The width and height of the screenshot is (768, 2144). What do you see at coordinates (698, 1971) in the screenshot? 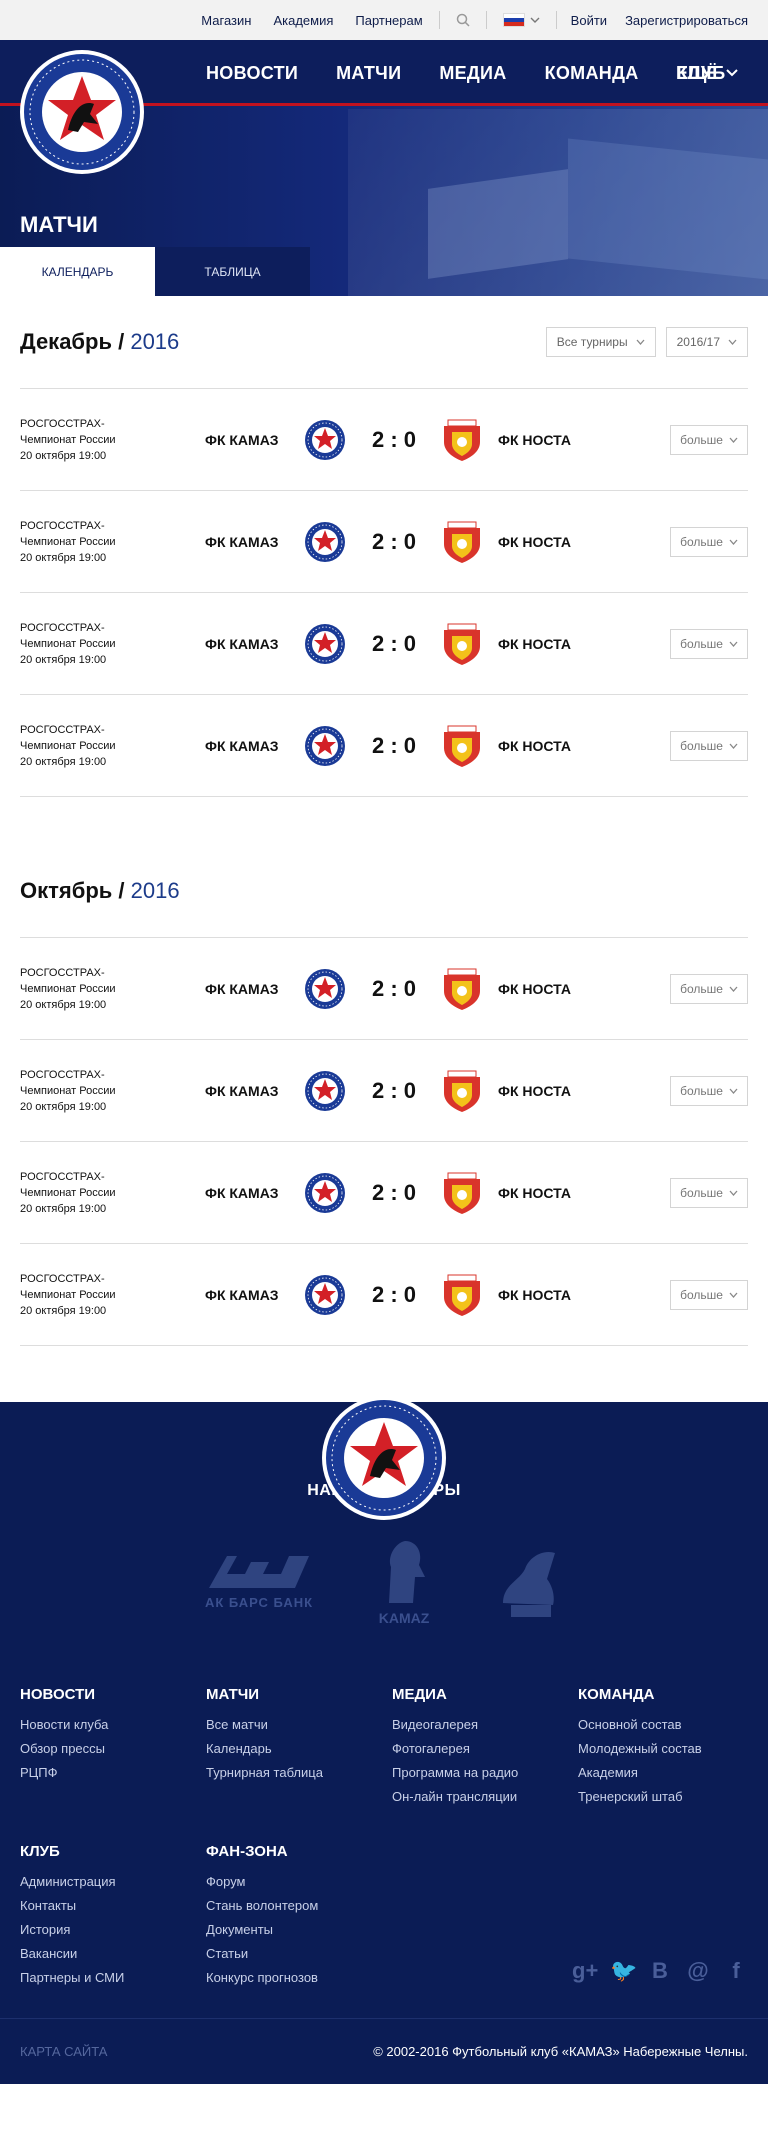
I see `email-icon: @` at bounding box center [698, 1971].